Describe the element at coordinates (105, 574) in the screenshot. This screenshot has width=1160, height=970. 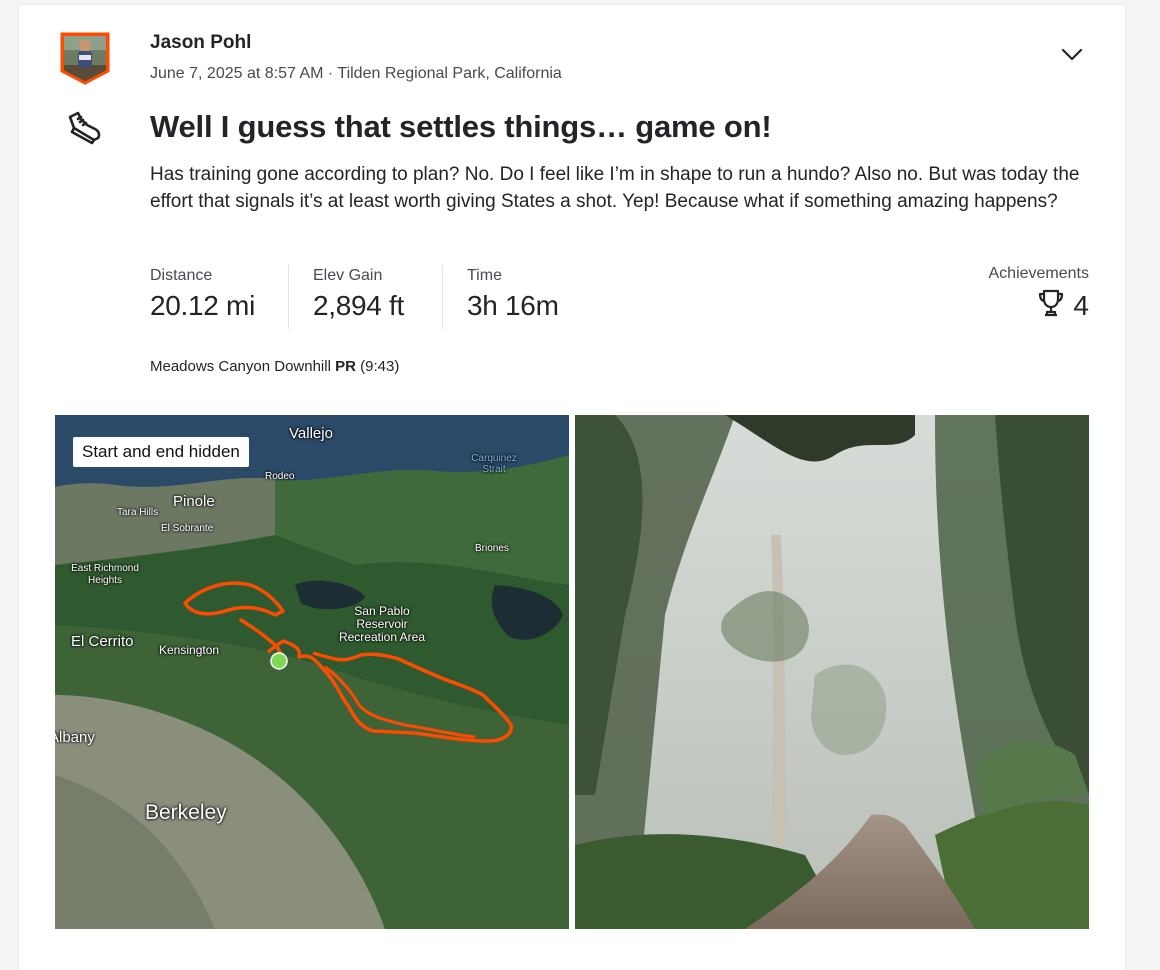
I see `map-place-label: East Richmond Heights` at that location.